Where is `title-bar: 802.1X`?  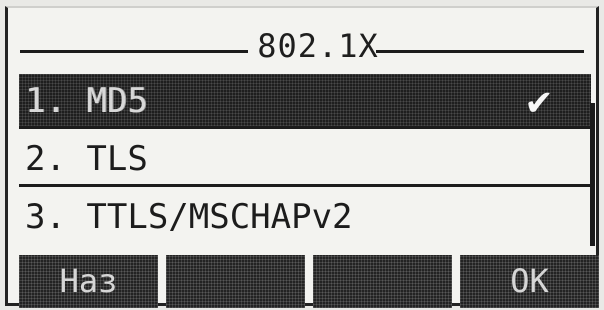 title-bar: 802.1X is located at coordinates (302, 46).